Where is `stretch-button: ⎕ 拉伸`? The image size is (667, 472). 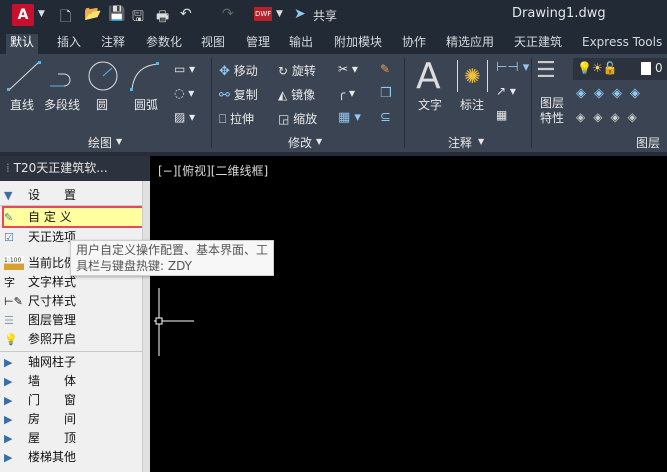 stretch-button: ⎕ 拉伸 is located at coordinates (236, 118).